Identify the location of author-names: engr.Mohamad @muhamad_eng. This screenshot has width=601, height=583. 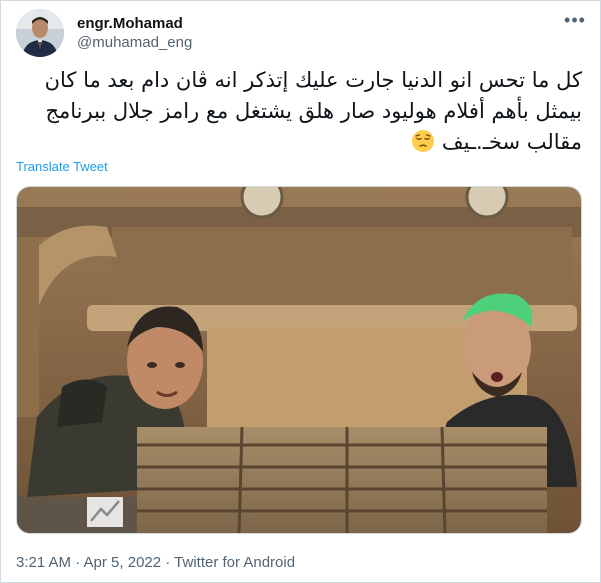
(134, 33).